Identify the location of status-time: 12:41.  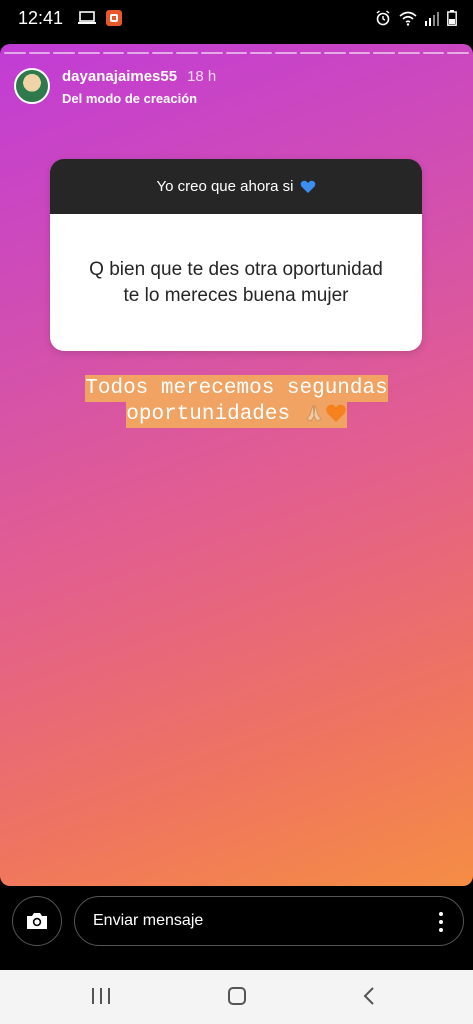
(41, 18).